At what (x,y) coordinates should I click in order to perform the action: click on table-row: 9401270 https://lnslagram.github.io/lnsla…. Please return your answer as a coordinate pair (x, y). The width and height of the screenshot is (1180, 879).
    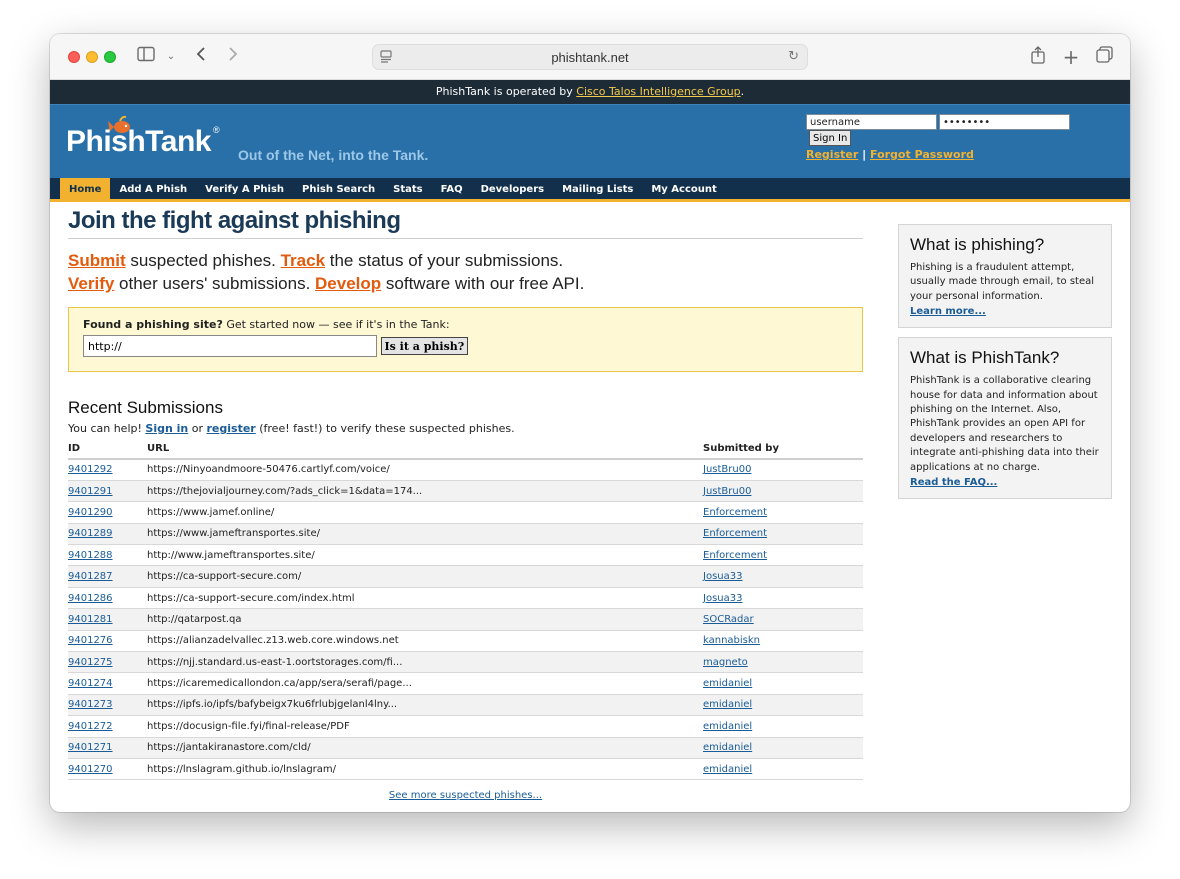
    Looking at the image, I should click on (465, 769).